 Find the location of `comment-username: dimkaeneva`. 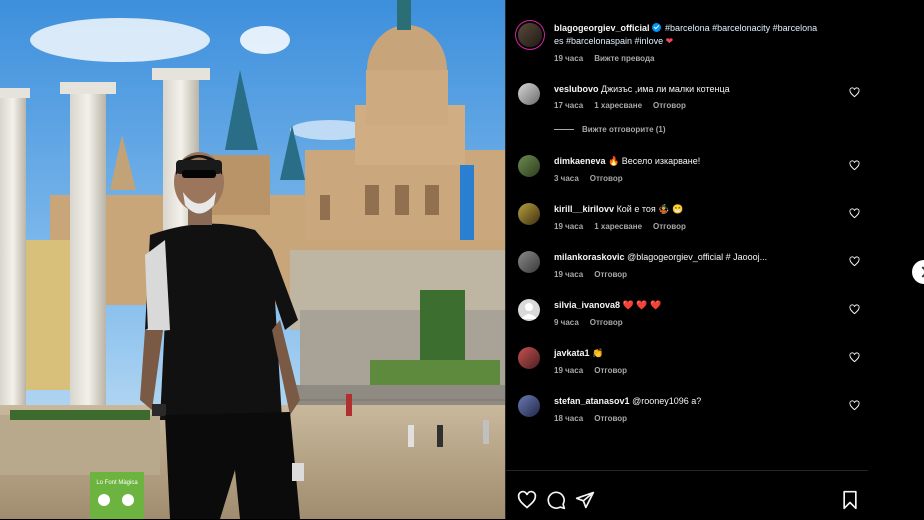

comment-username: dimkaeneva is located at coordinates (580, 161).